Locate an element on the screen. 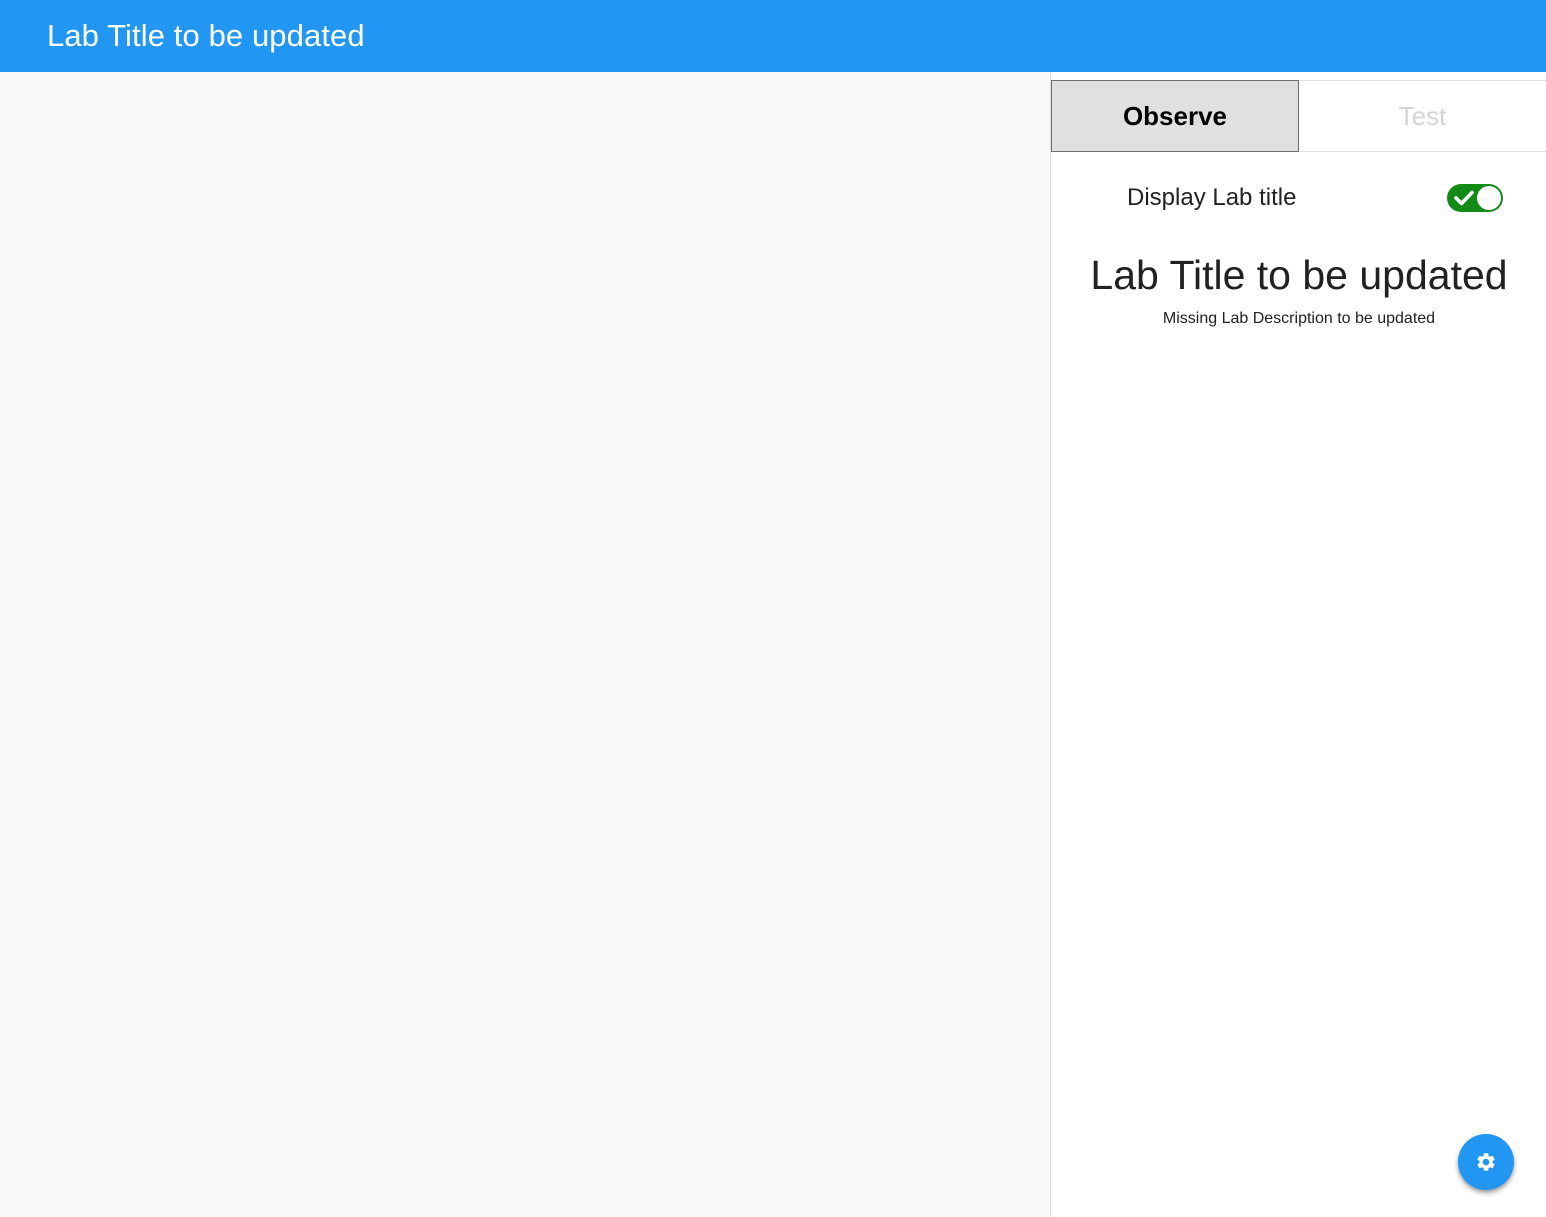 This screenshot has width=1546, height=1217. check-icon is located at coordinates (1464, 198).